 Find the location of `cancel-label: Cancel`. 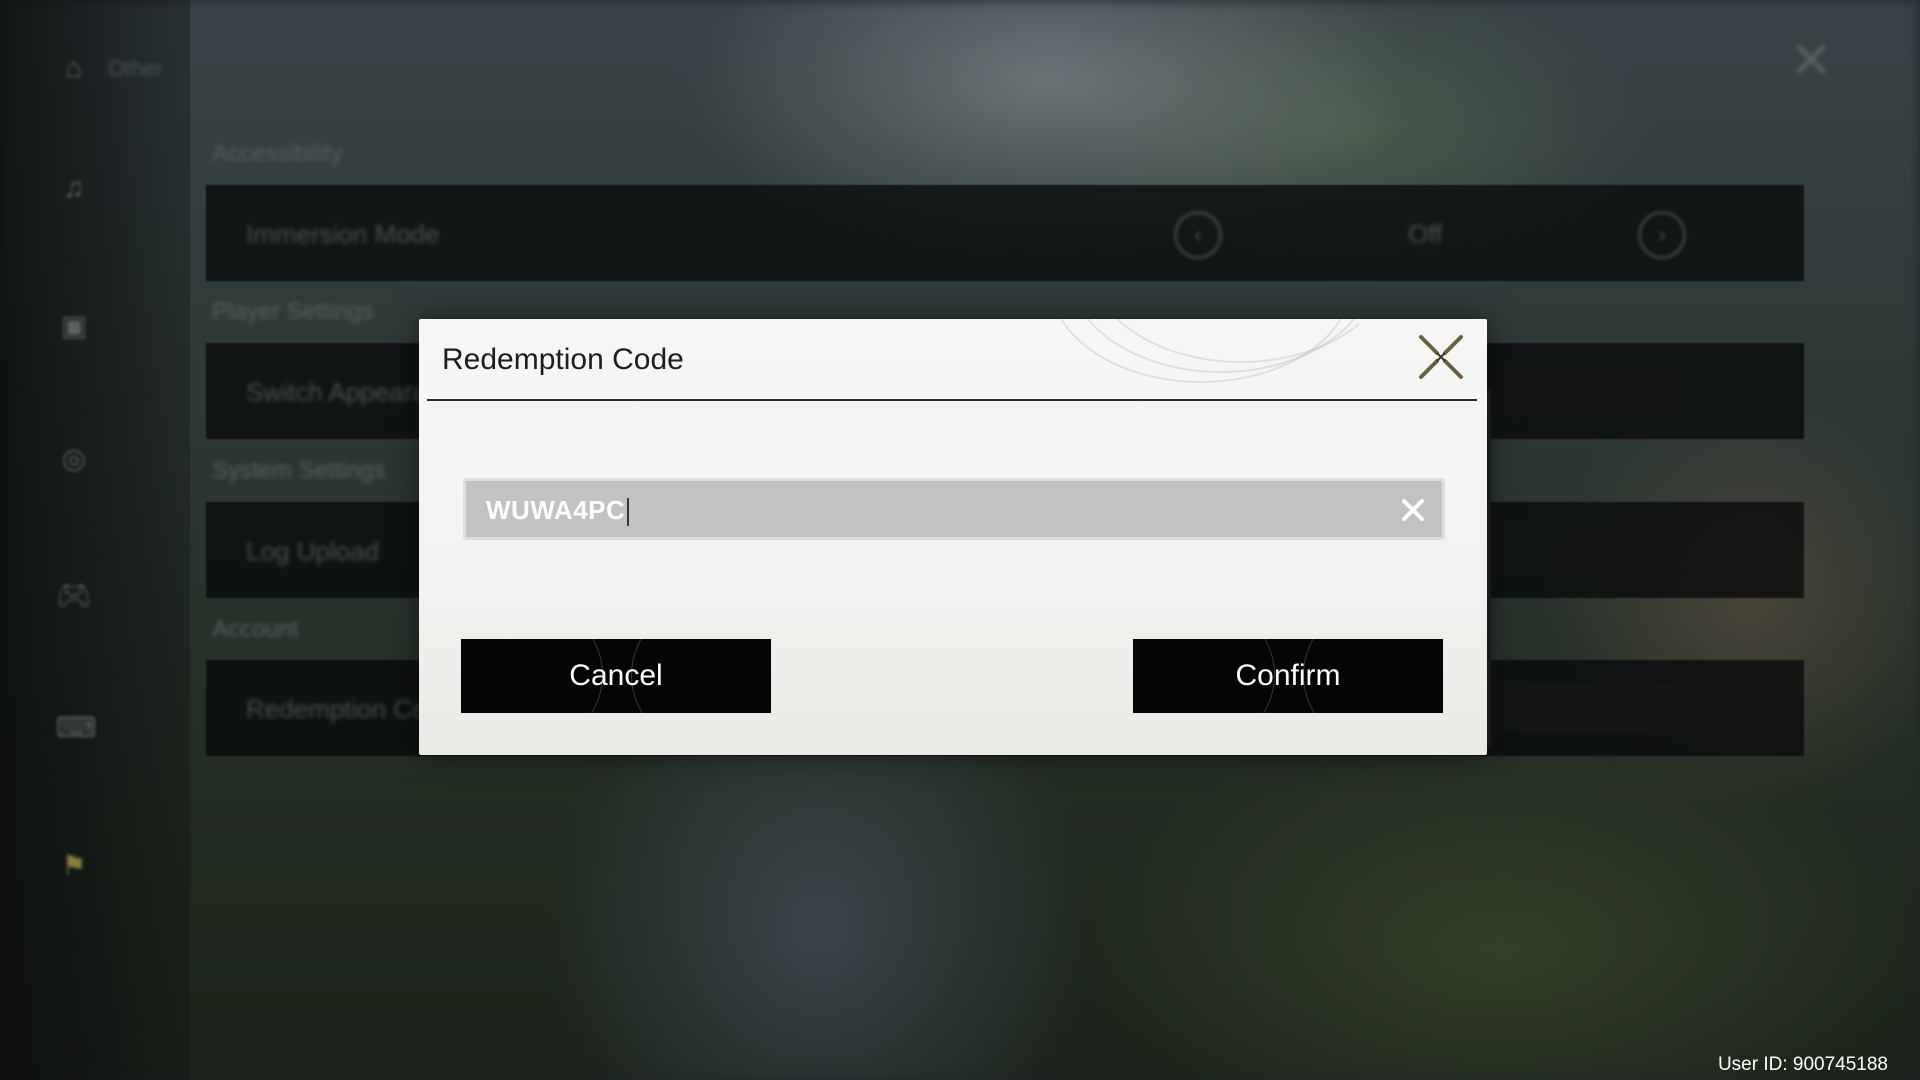

cancel-label: Cancel is located at coordinates (616, 675).